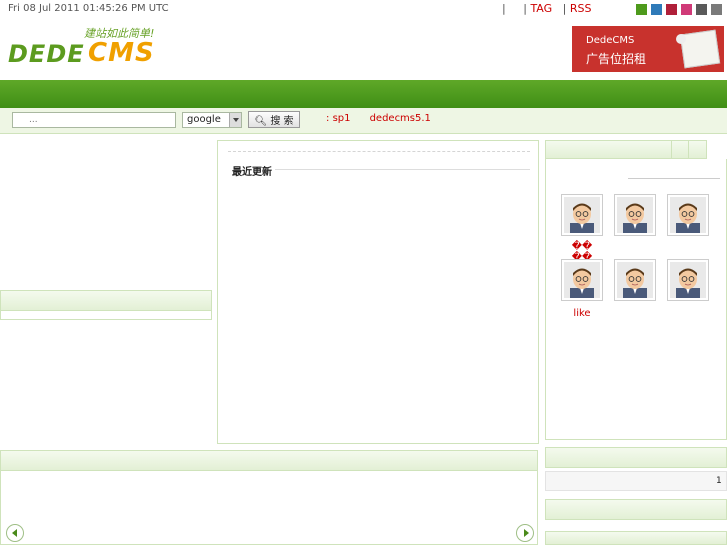 The image size is (727, 545). What do you see at coordinates (328, 118) in the screenshot?
I see `hot-keywords-prefix: :` at bounding box center [328, 118].